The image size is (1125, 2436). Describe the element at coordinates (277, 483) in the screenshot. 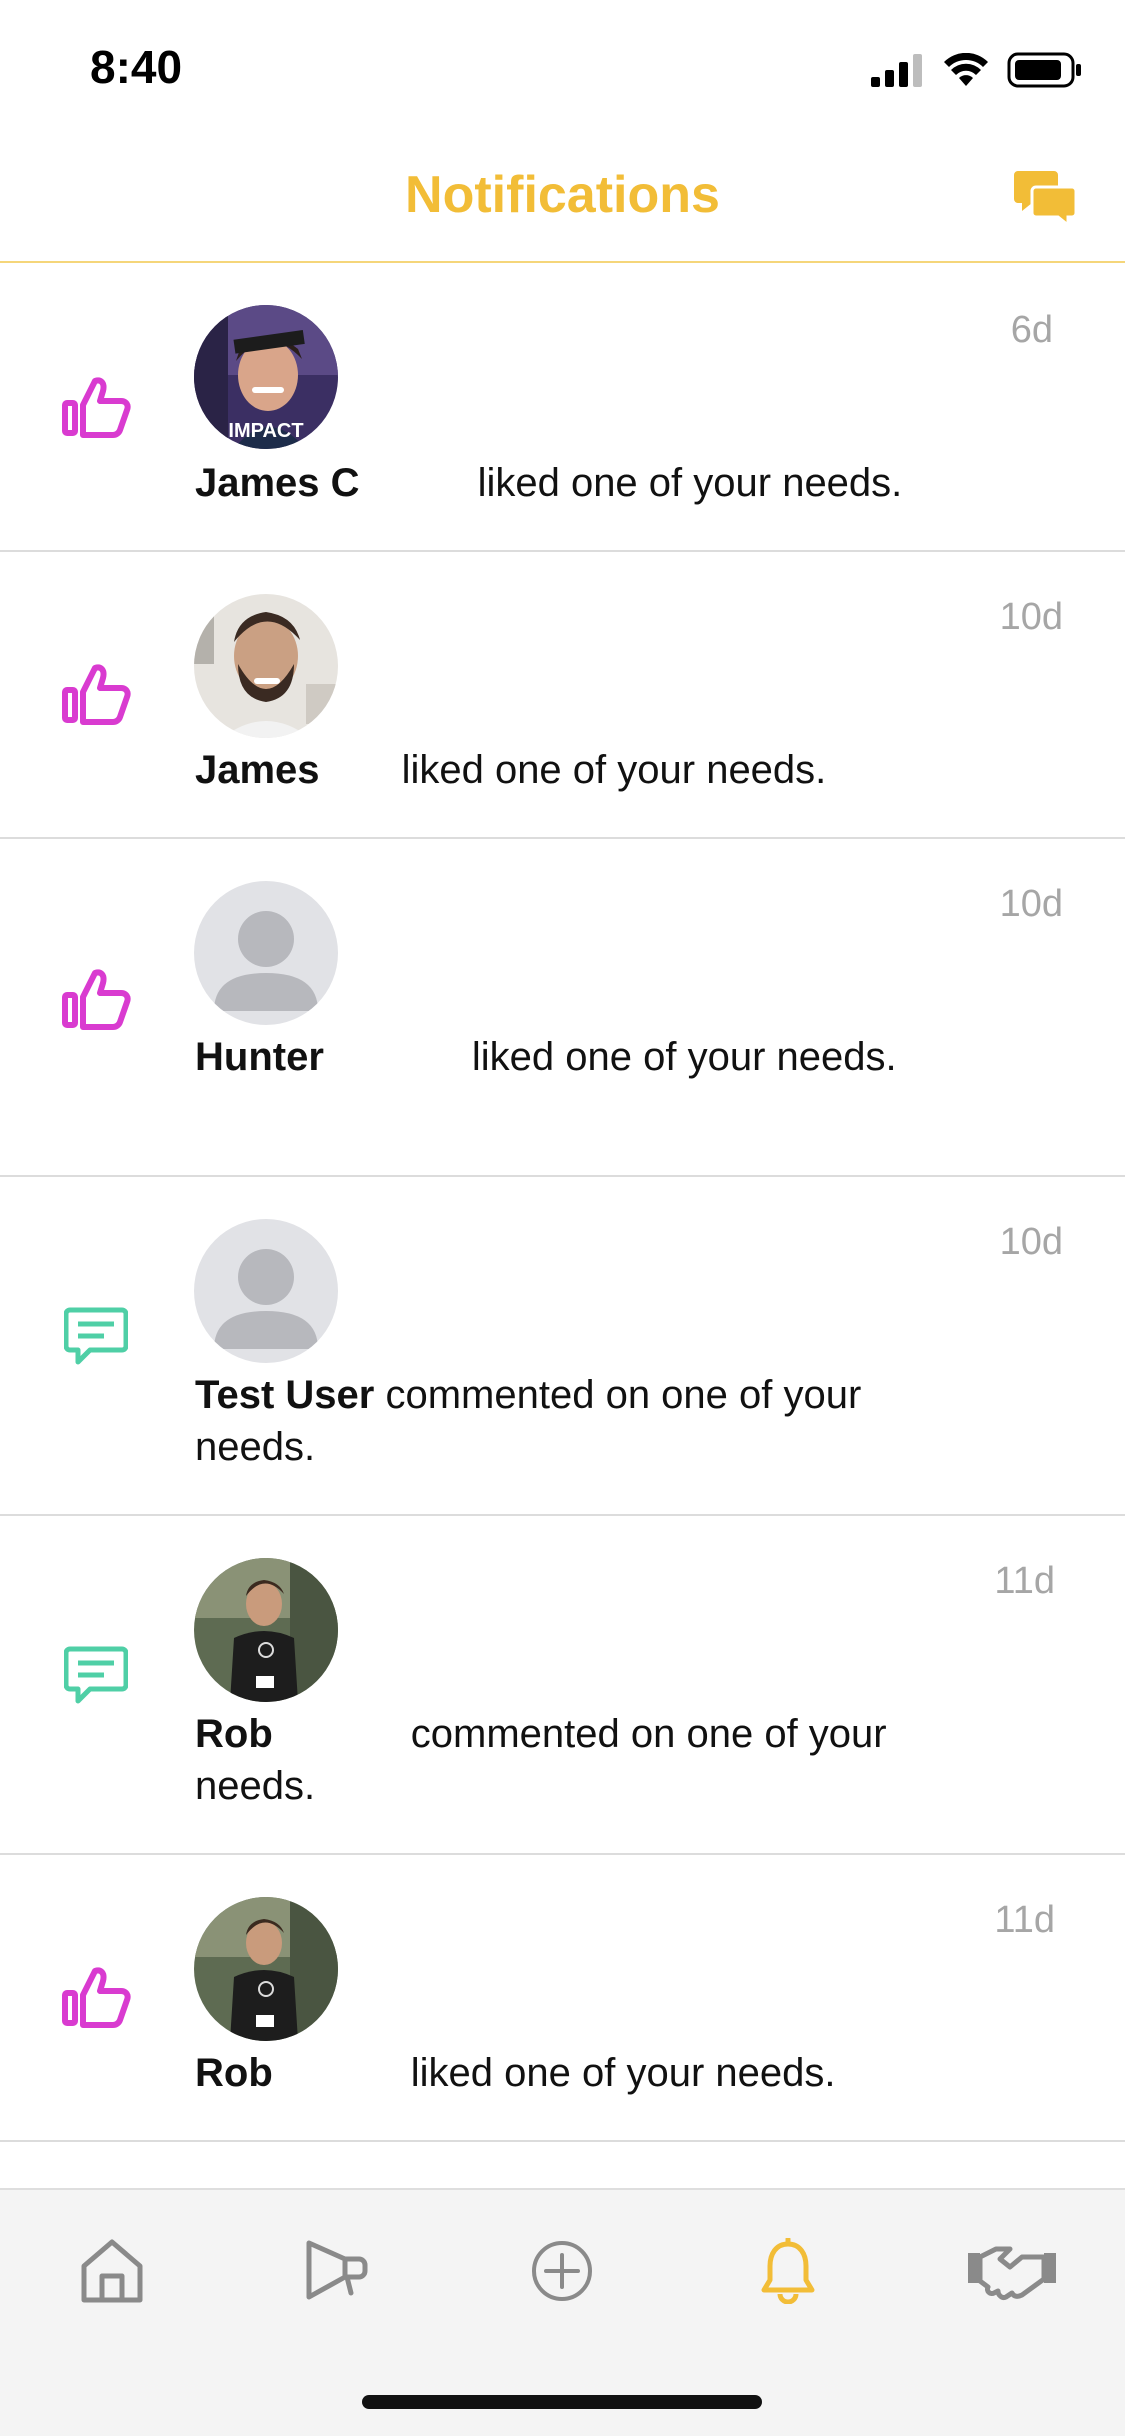

I see `user-name: James C` at that location.